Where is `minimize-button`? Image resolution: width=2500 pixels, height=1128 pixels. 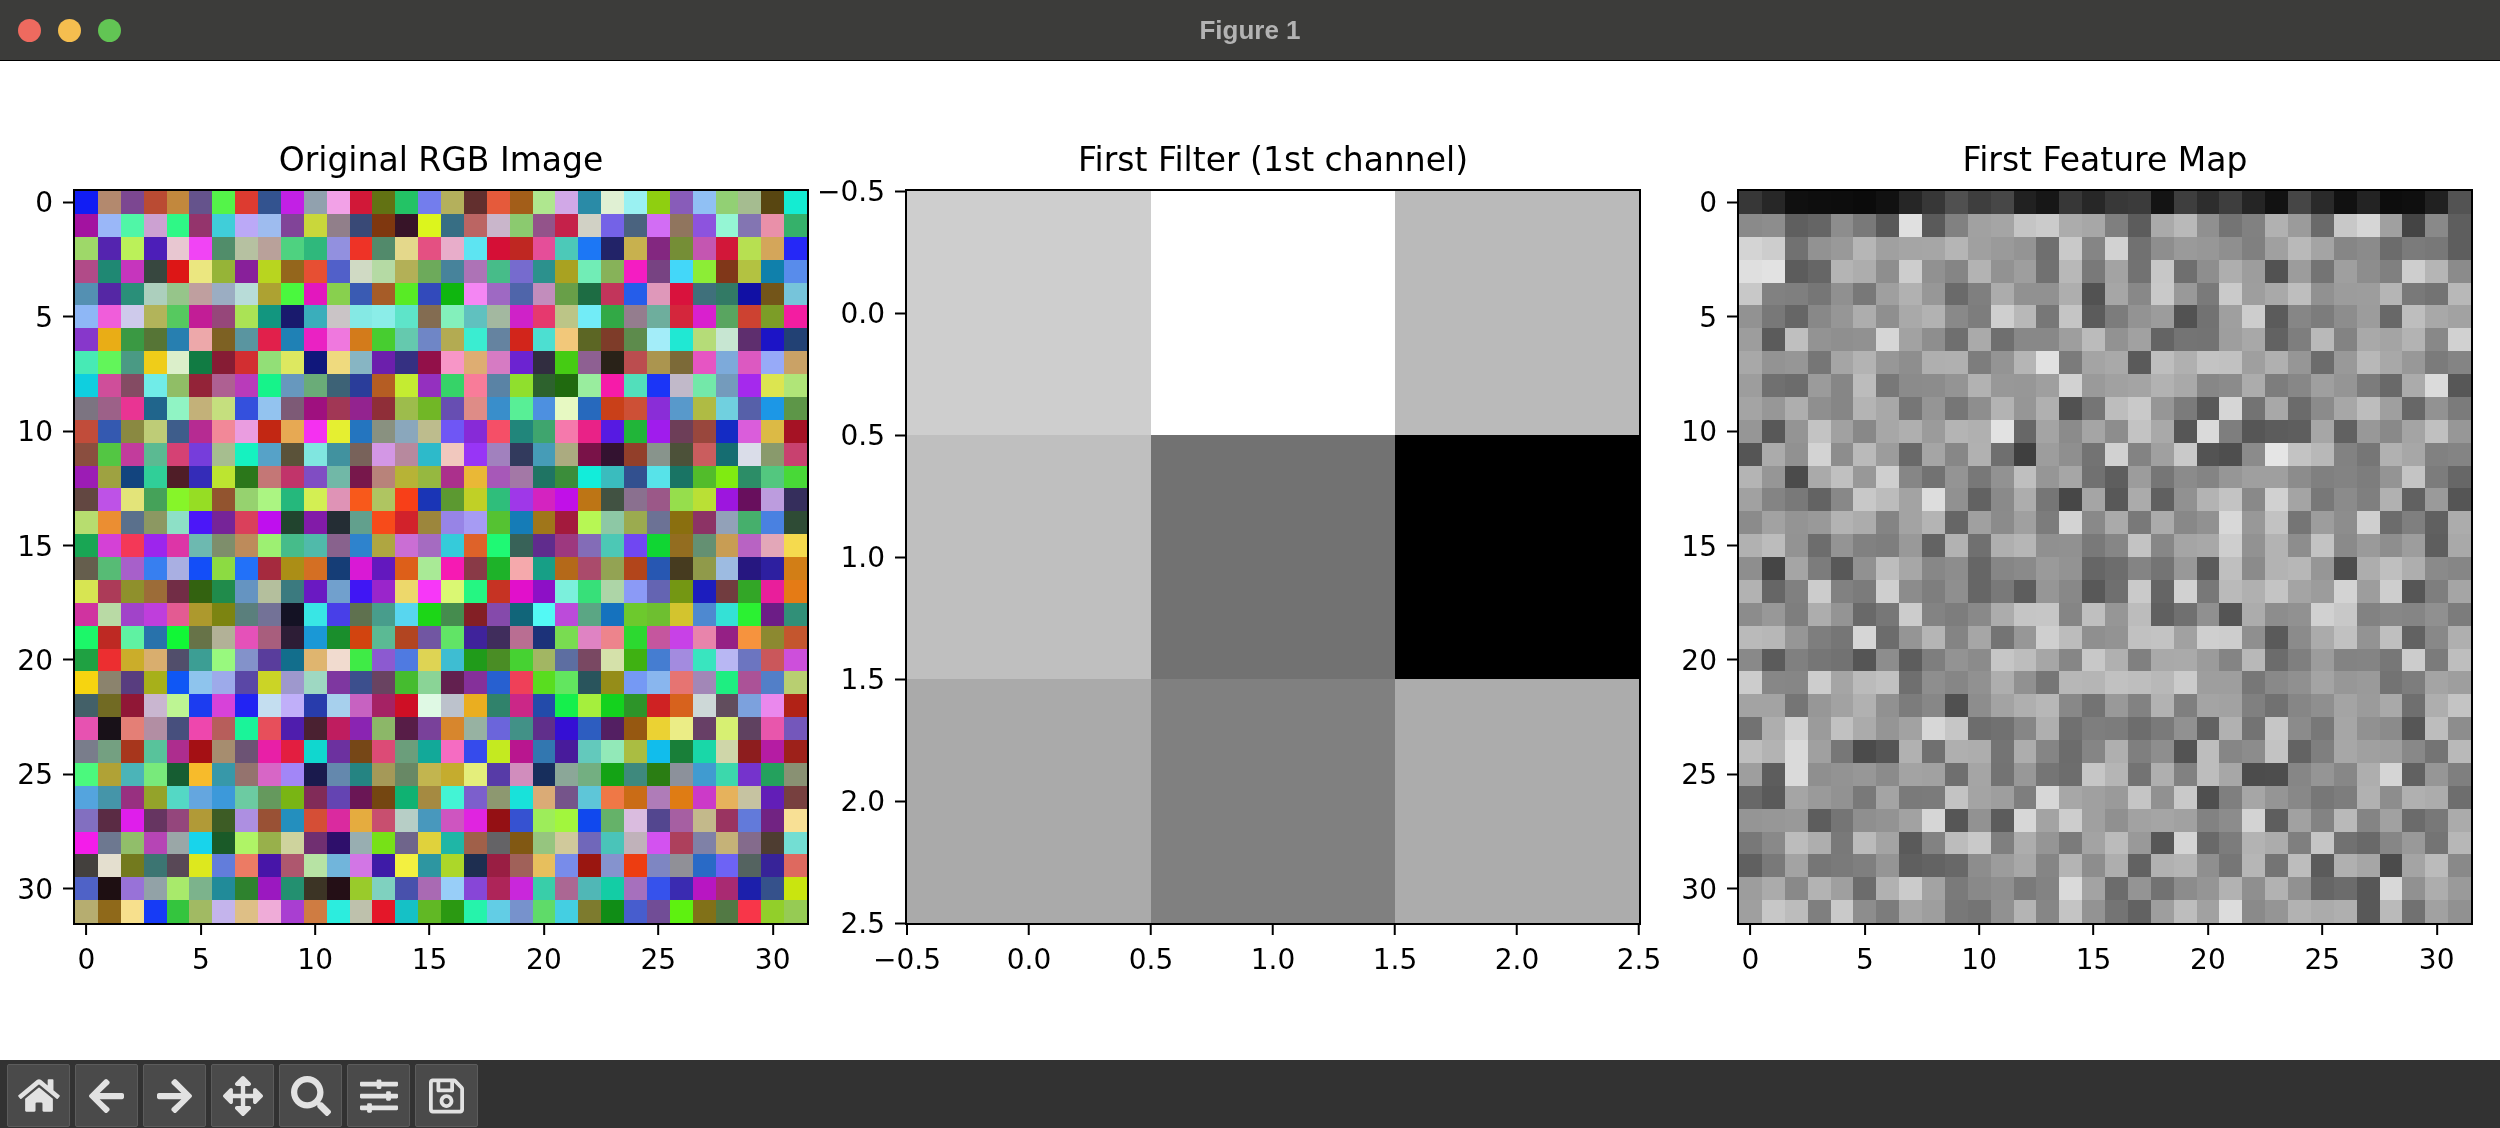 minimize-button is located at coordinates (69, 30).